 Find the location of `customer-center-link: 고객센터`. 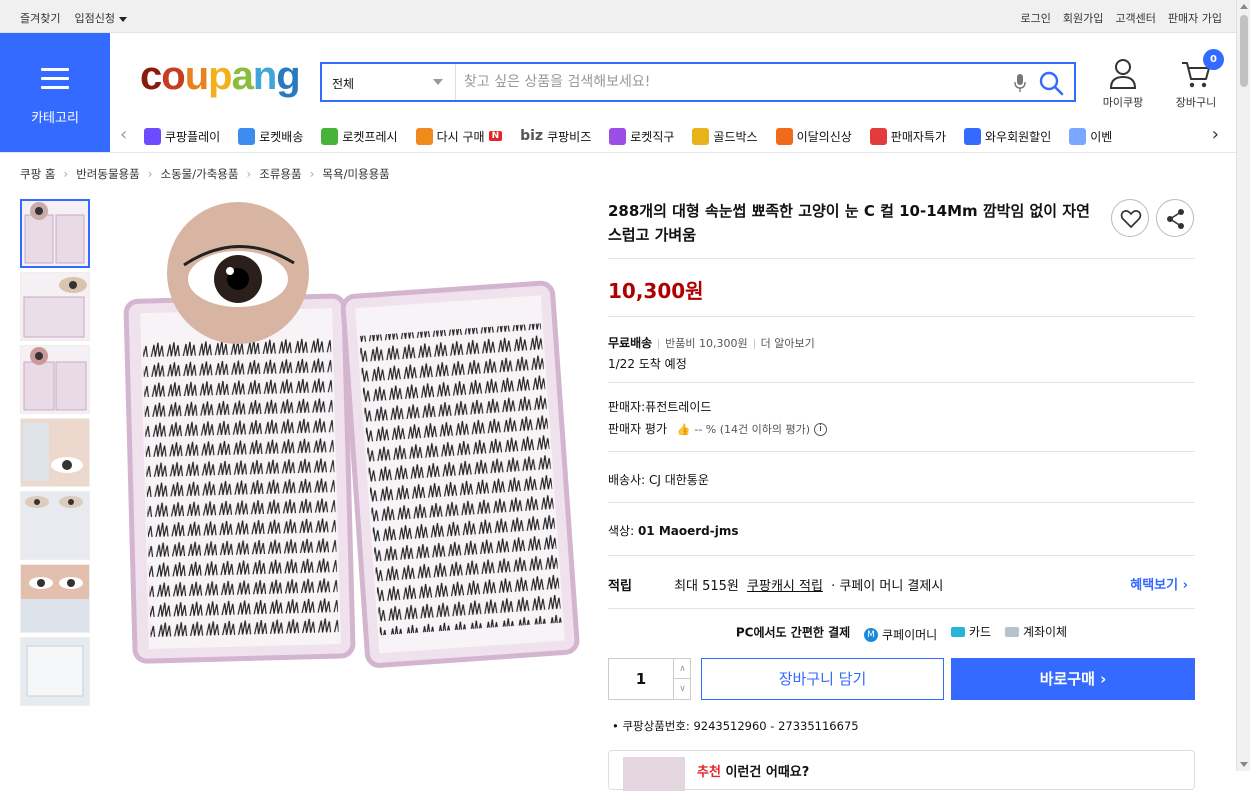

customer-center-link: 고객센터 is located at coordinates (1135, 18).